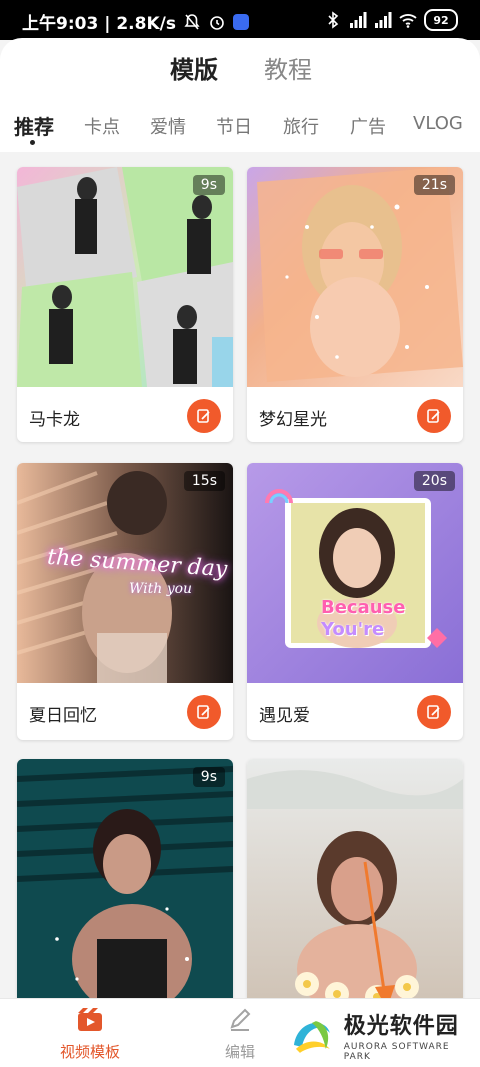  Describe the element at coordinates (34, 125) in the screenshot. I see `category-recommended: 推荐` at that location.